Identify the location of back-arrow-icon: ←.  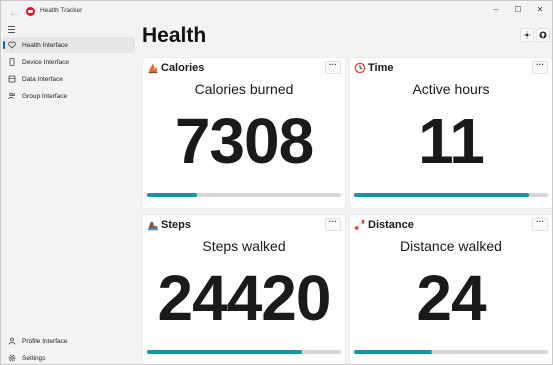
(14, 12).